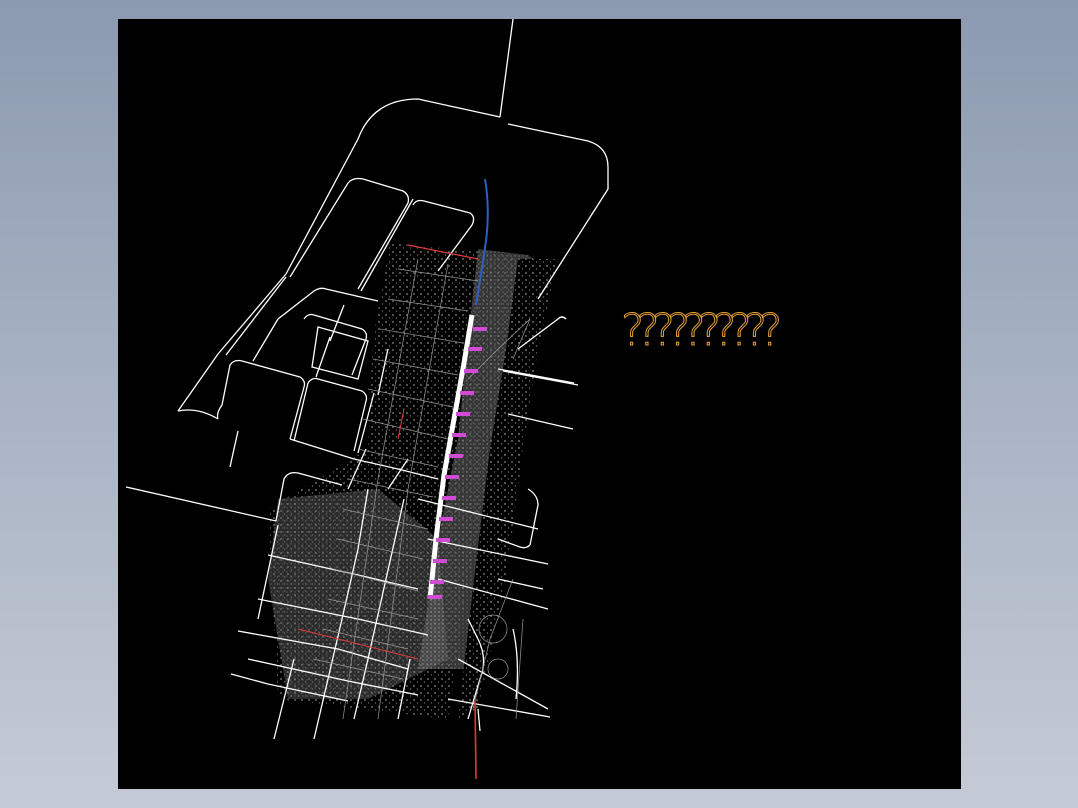 Image resolution: width=1078 pixels, height=808 pixels. I want to click on placeholder-text: ??????????, so click(702, 330).